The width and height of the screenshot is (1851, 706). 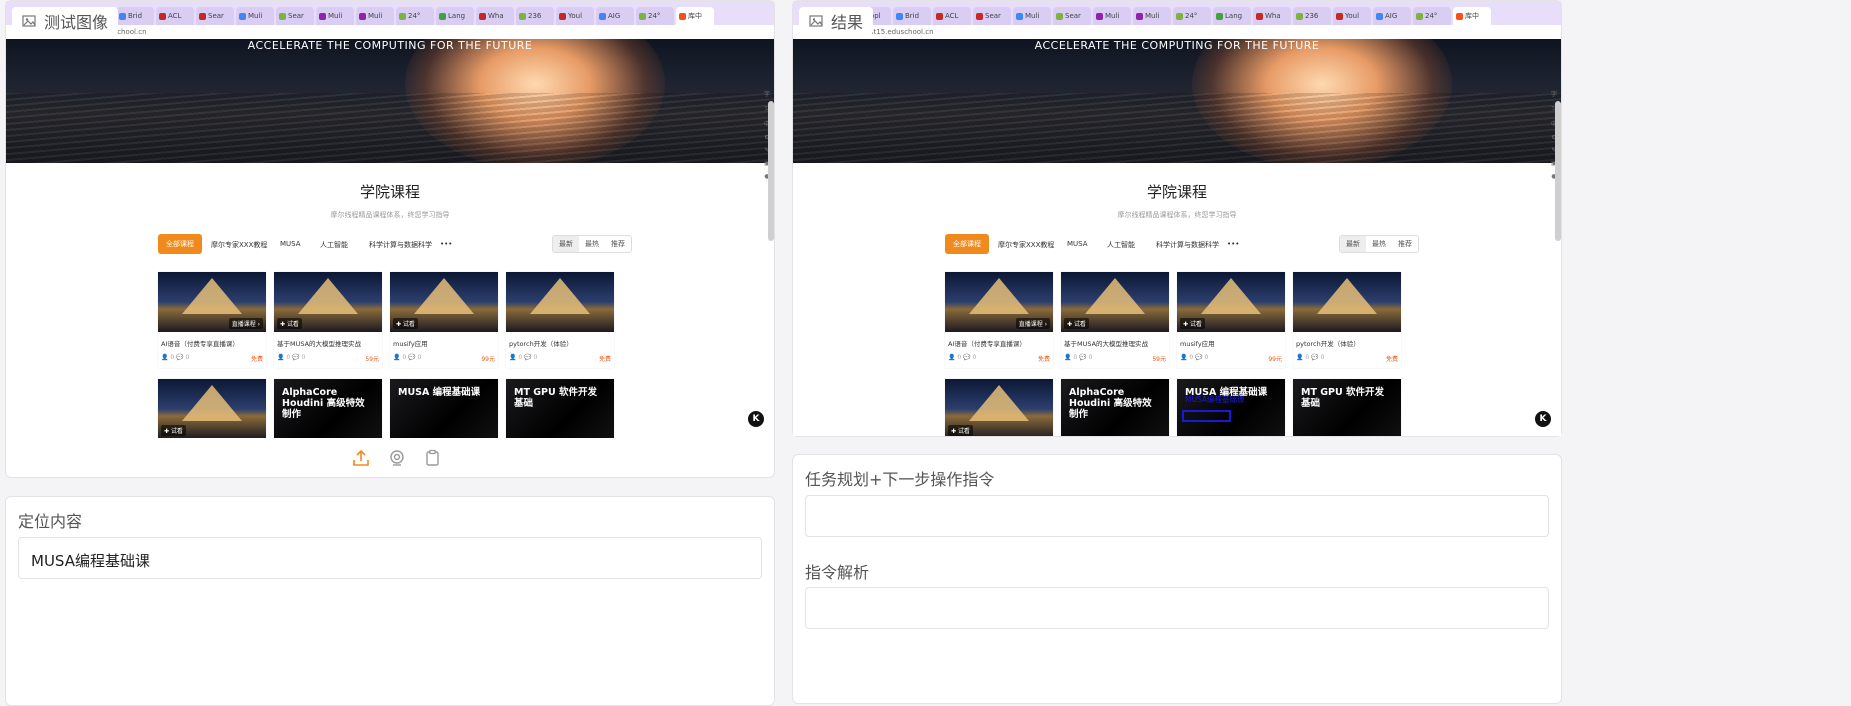 I want to click on localize-field: MUSA编程基础课, so click(x=390, y=558).